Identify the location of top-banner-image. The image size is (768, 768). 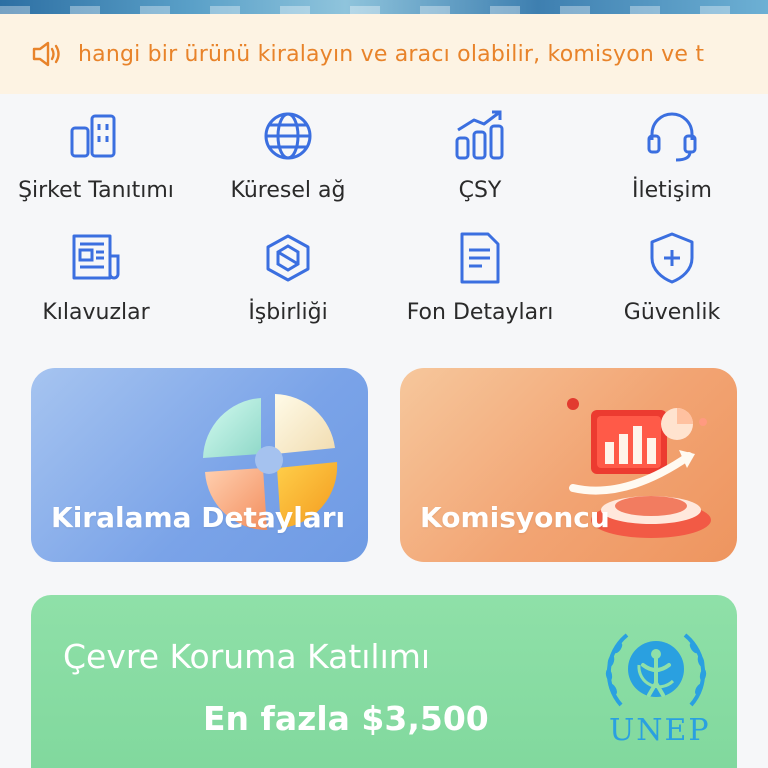
(384, 7).